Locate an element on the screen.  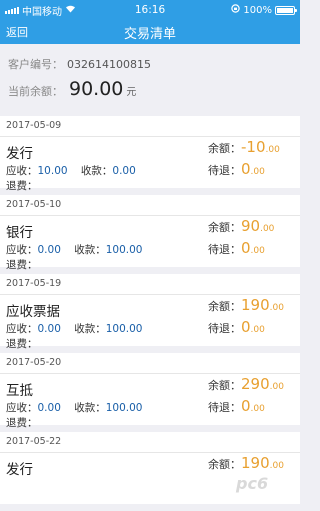
signal-icon is located at coordinates (12, 10).